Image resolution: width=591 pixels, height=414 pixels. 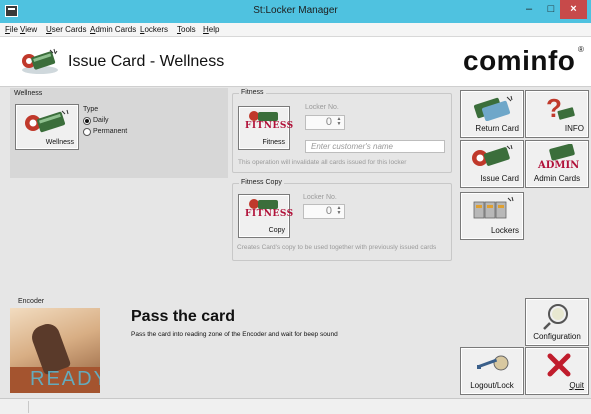 I want to click on page-header: Issue Card - Wellness cominfo ®, so click(x=295, y=62).